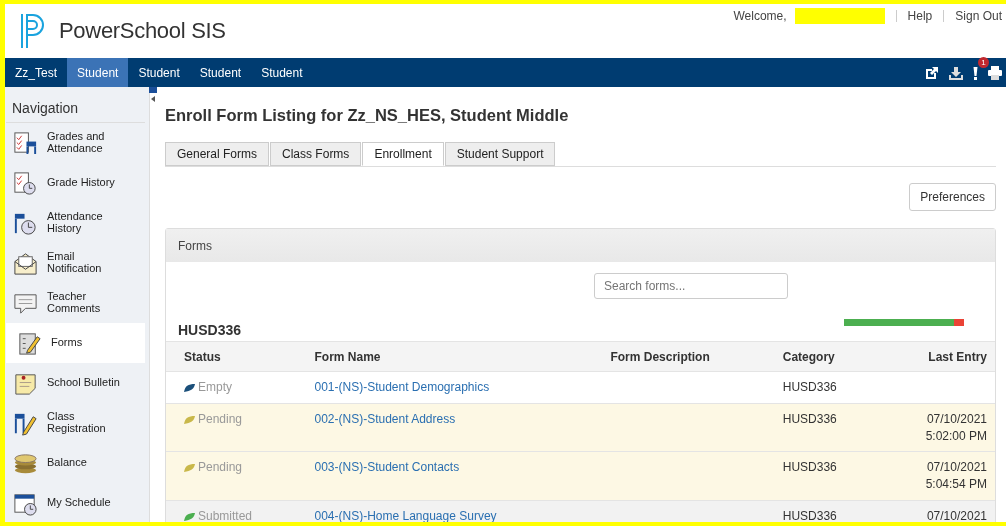 The height and width of the screenshot is (526, 1006). Describe the element at coordinates (210, 330) in the screenshot. I see `group-heading: HUSD336` at that location.